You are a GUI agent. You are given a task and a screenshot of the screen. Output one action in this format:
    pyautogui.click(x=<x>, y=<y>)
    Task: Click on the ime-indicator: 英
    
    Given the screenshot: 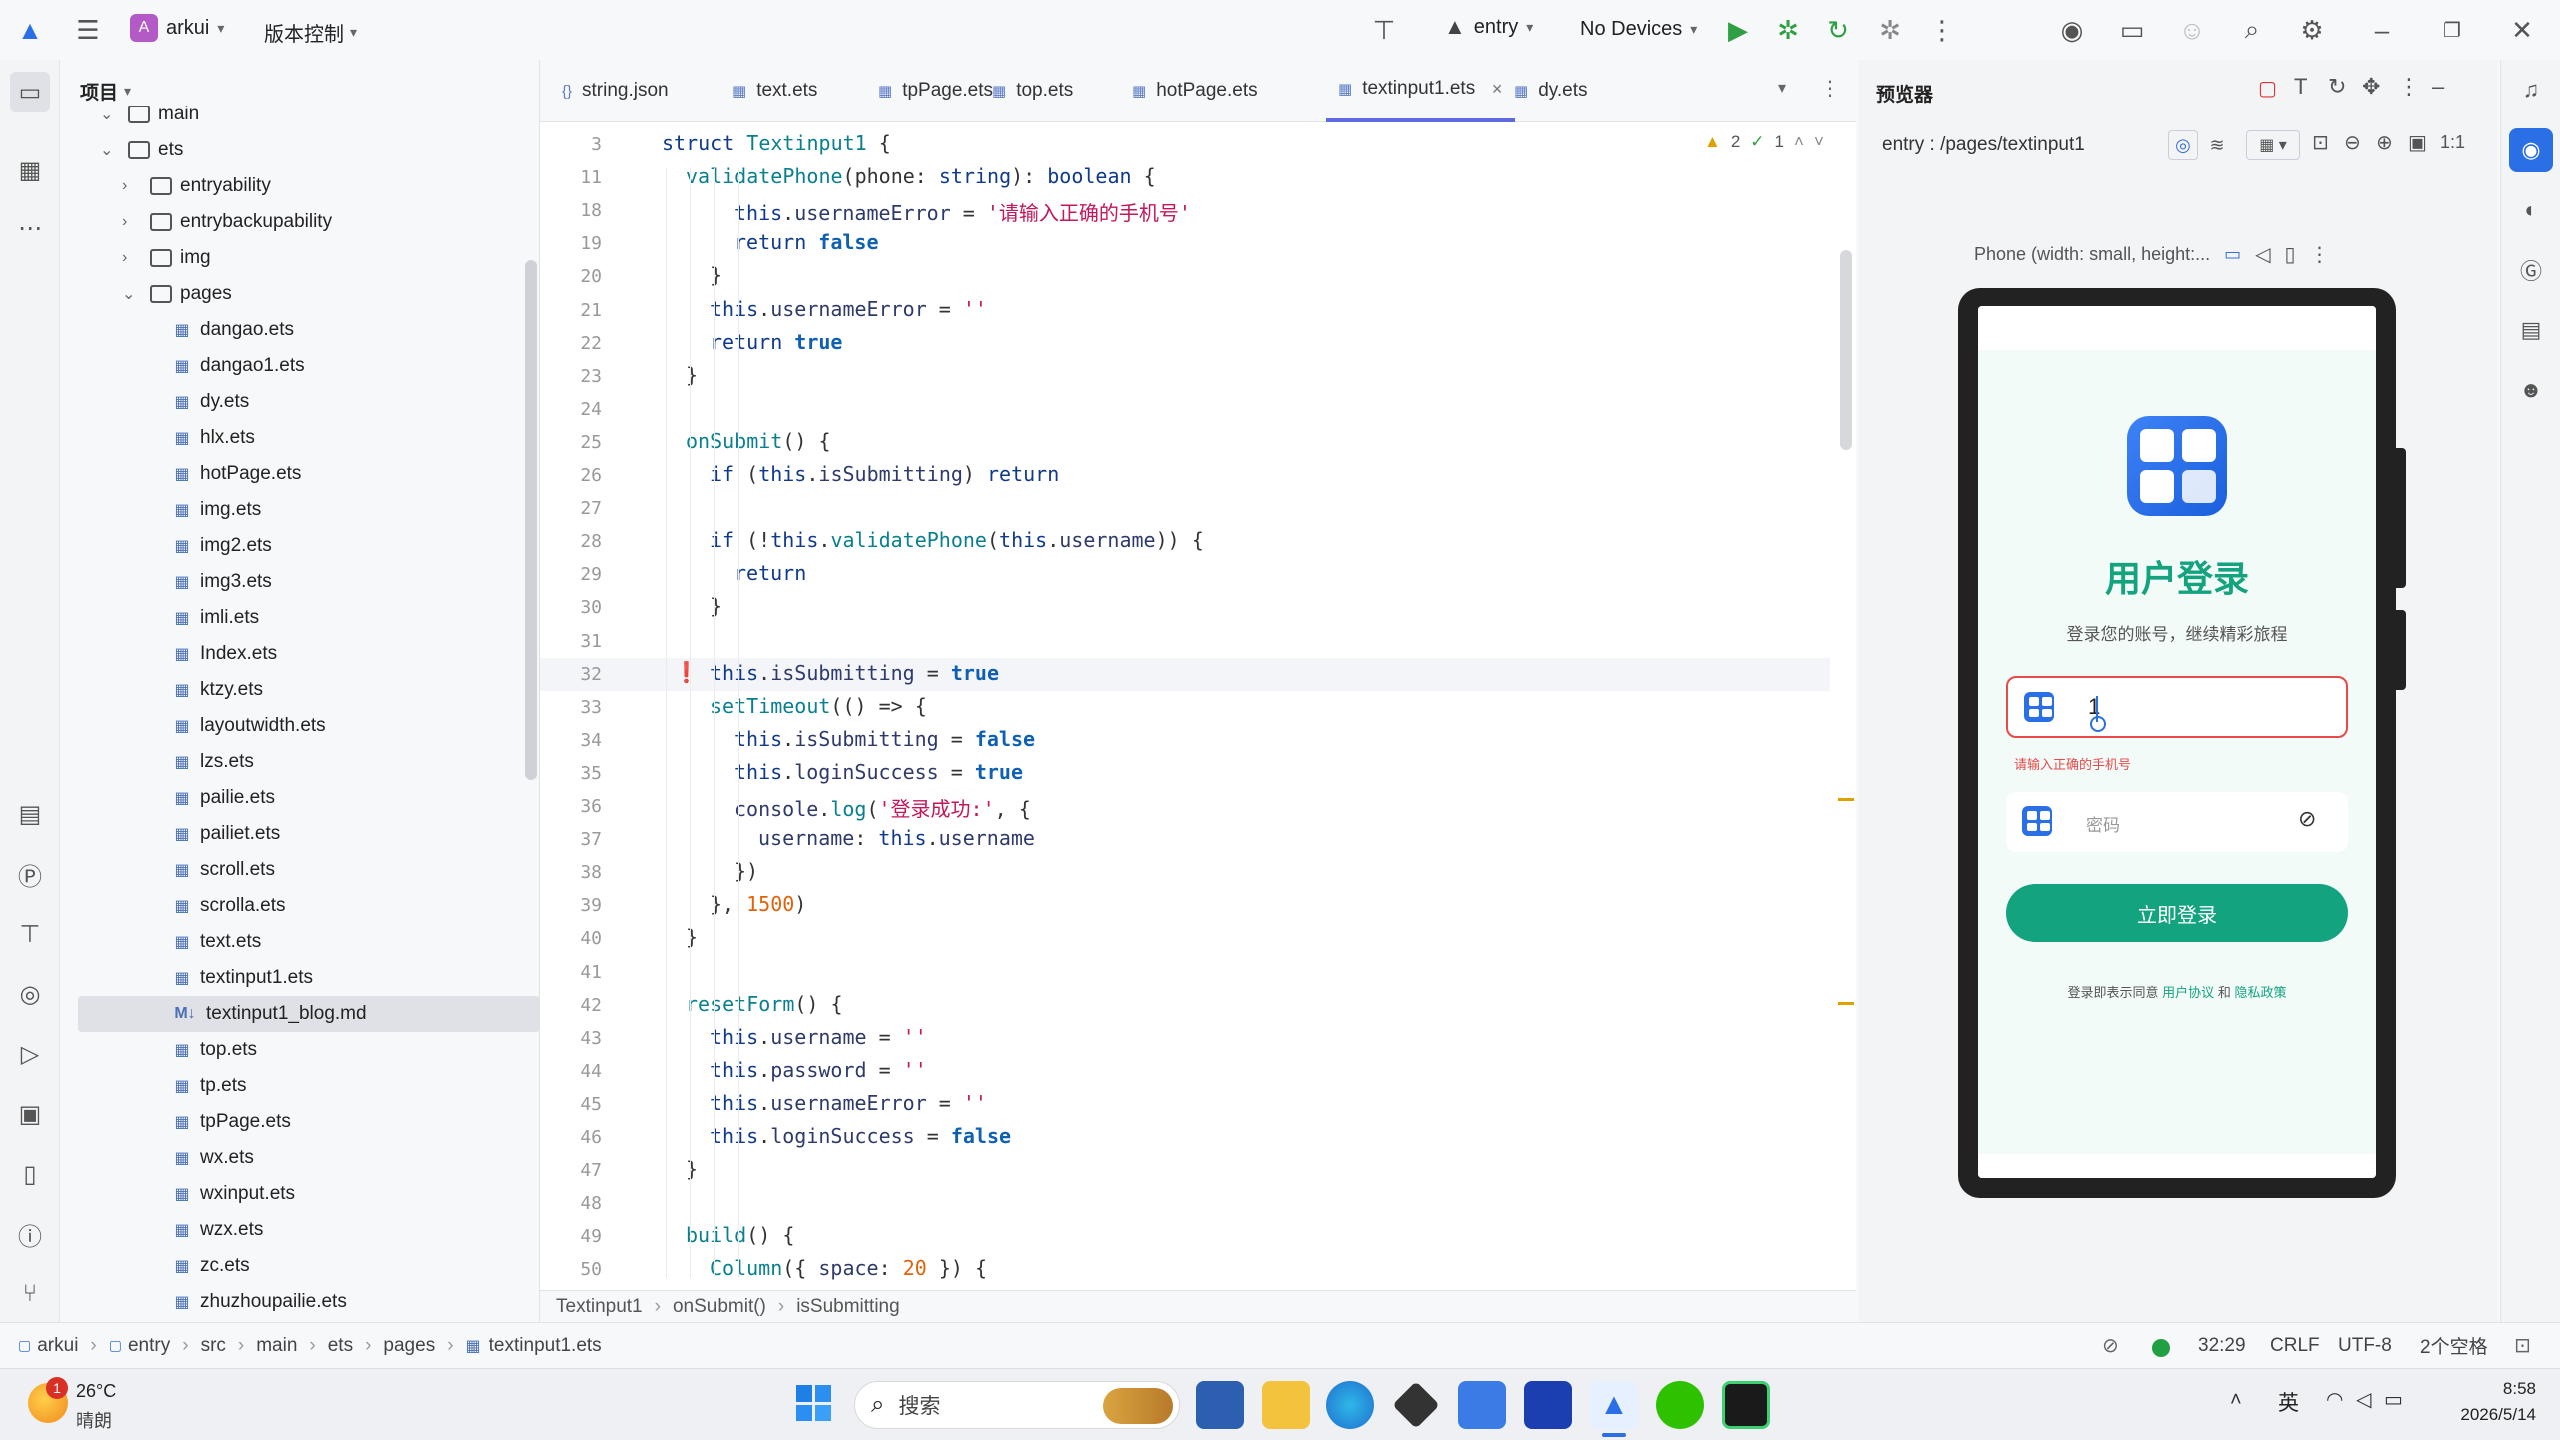 What is the action you would take?
    pyautogui.click(x=2288, y=1402)
    